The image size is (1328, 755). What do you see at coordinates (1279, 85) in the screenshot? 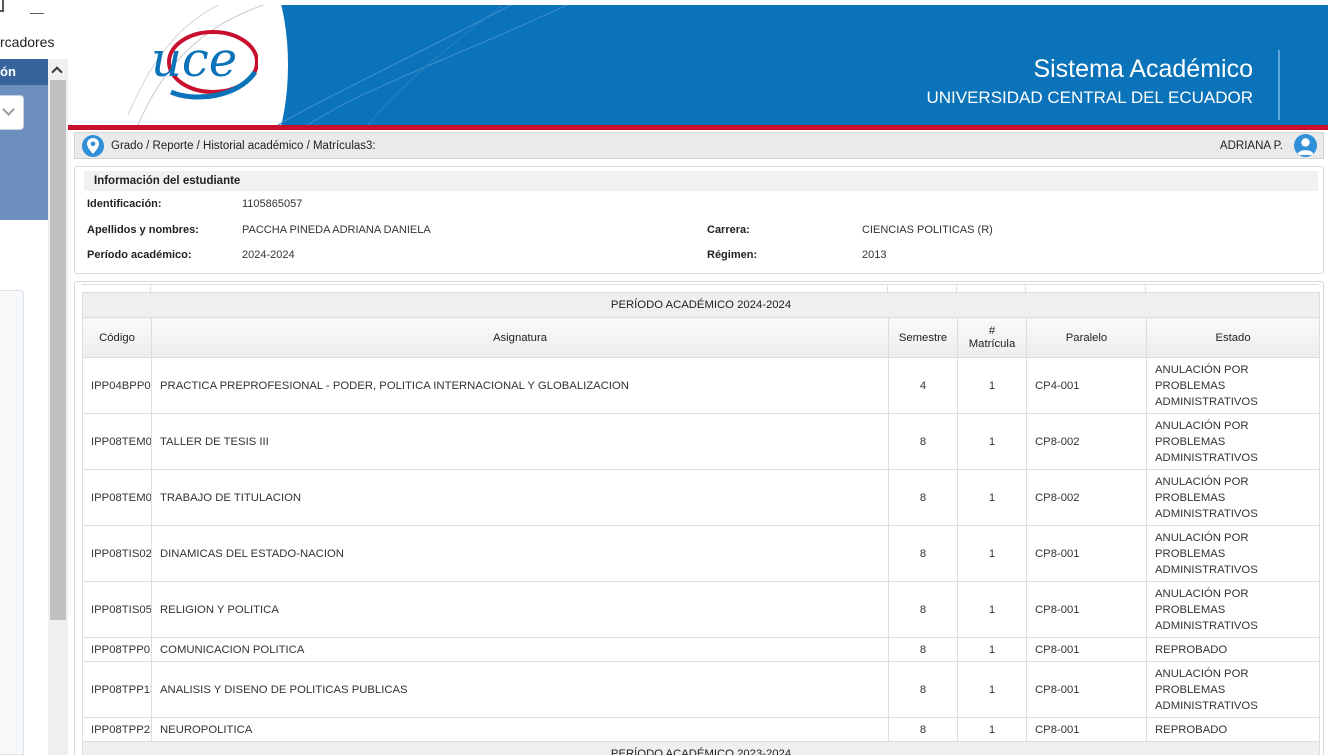
I see `header-divider` at bounding box center [1279, 85].